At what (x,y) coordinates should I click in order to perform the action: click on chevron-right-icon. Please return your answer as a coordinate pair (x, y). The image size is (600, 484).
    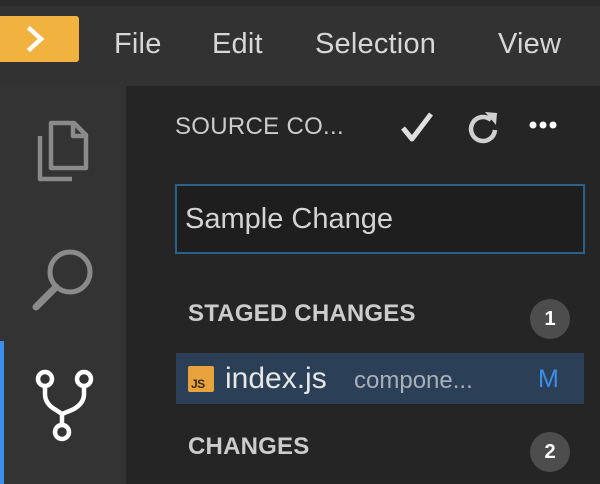
    Looking at the image, I should click on (35, 39).